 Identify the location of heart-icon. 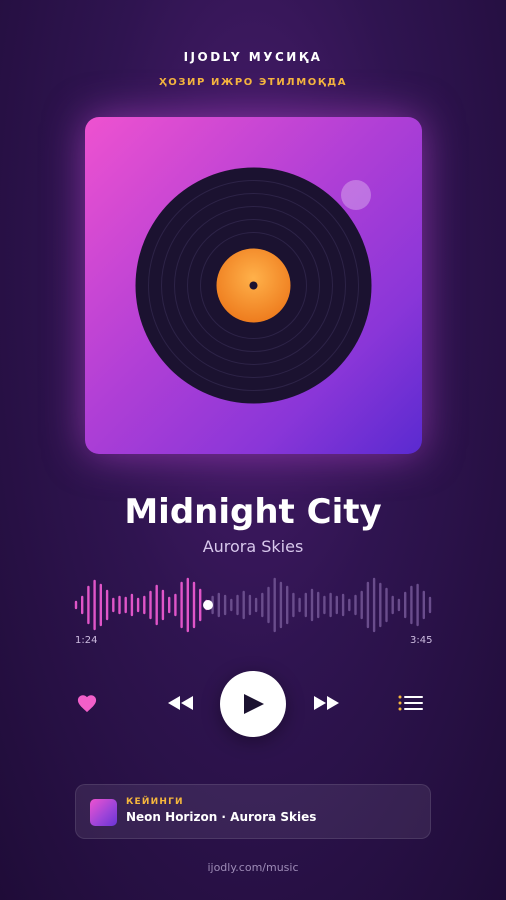
(87, 704).